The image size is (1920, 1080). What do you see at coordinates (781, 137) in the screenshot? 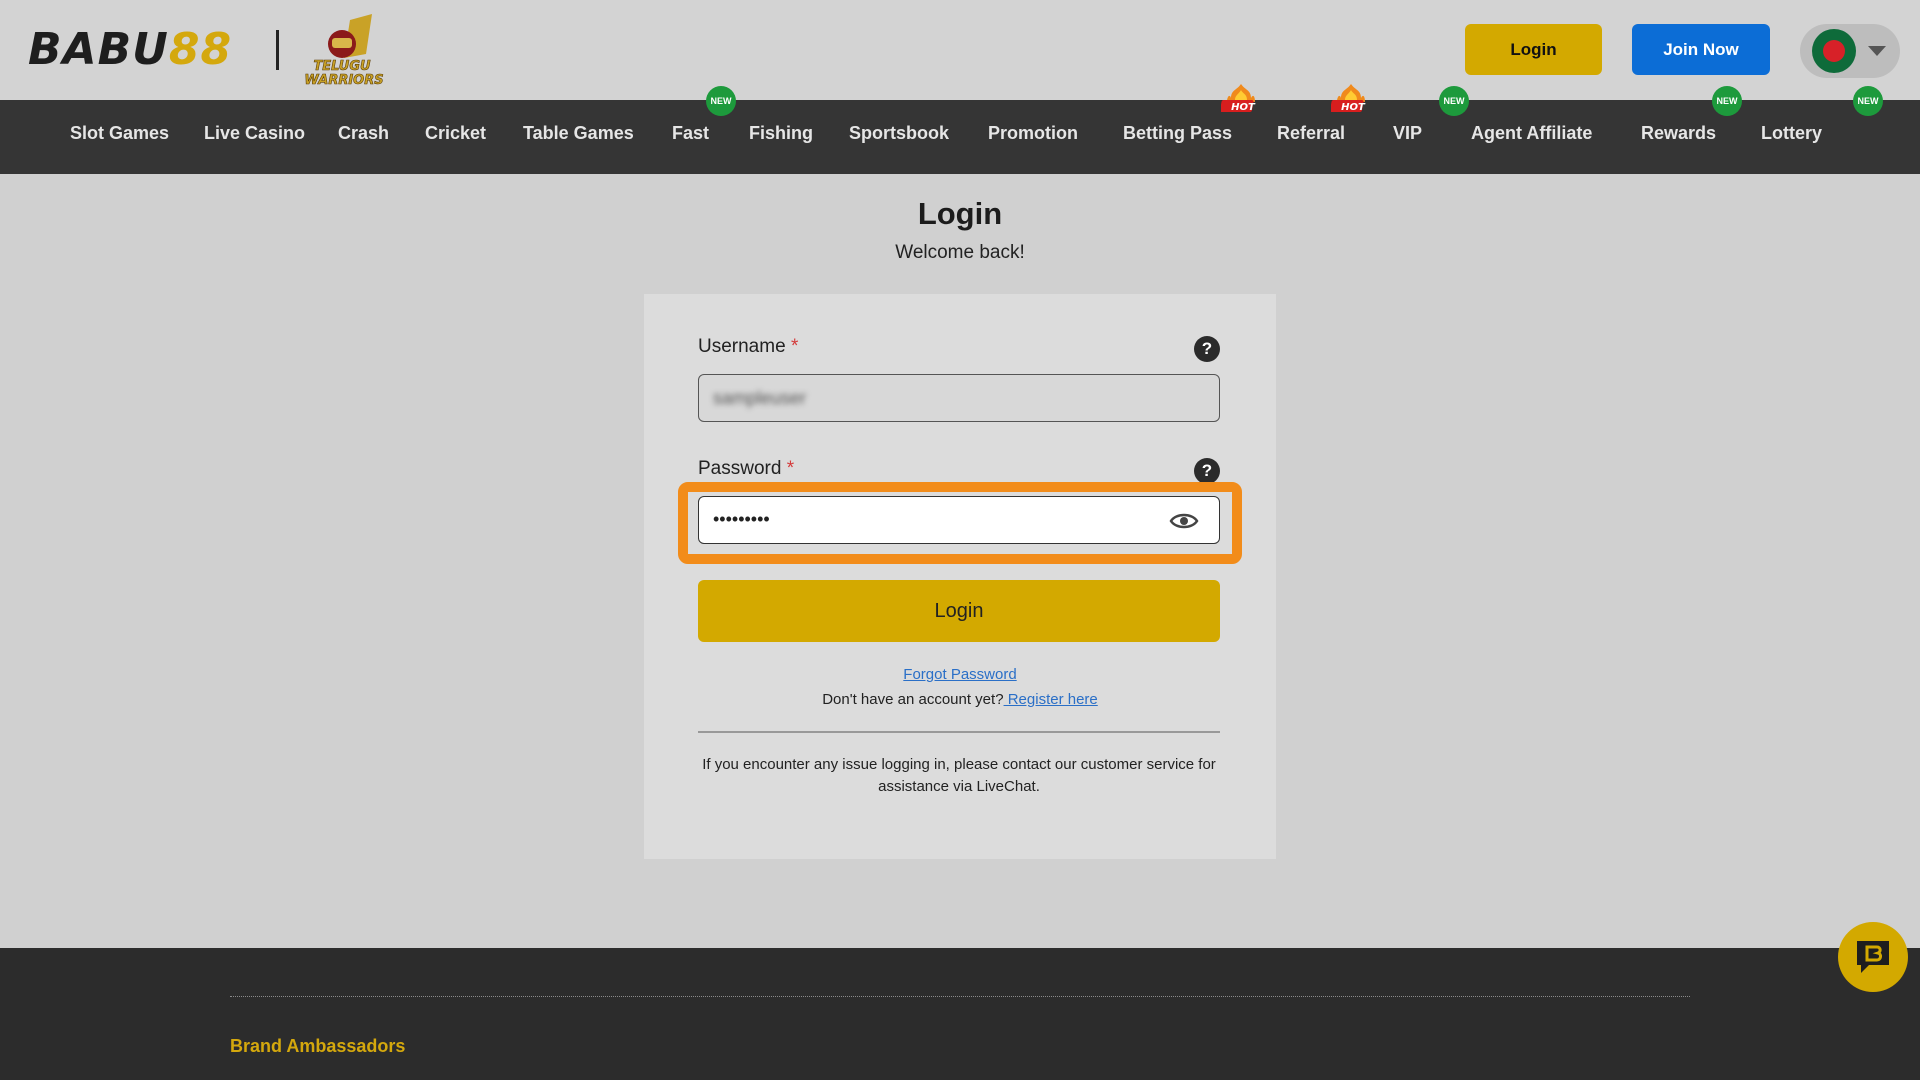
I see `nav-item-fishing: Fishing` at bounding box center [781, 137].